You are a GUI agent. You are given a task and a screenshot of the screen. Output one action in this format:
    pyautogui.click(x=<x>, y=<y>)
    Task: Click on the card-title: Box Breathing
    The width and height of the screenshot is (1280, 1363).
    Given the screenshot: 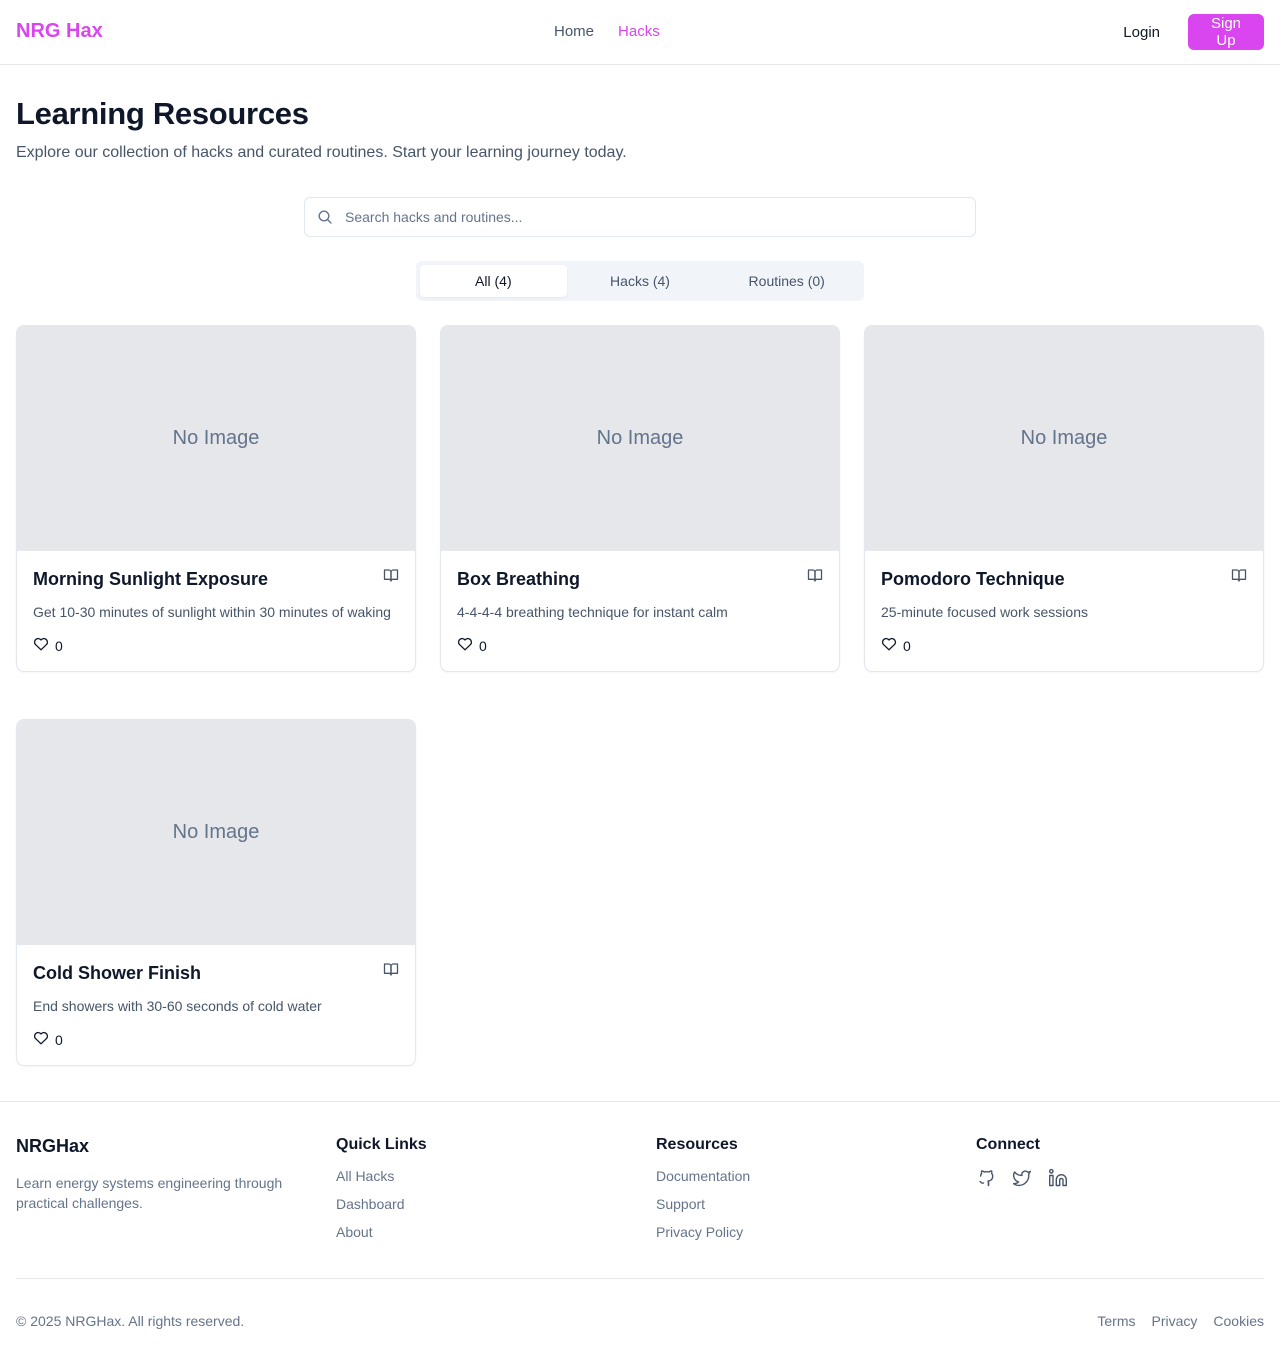 What is the action you would take?
    pyautogui.click(x=640, y=579)
    